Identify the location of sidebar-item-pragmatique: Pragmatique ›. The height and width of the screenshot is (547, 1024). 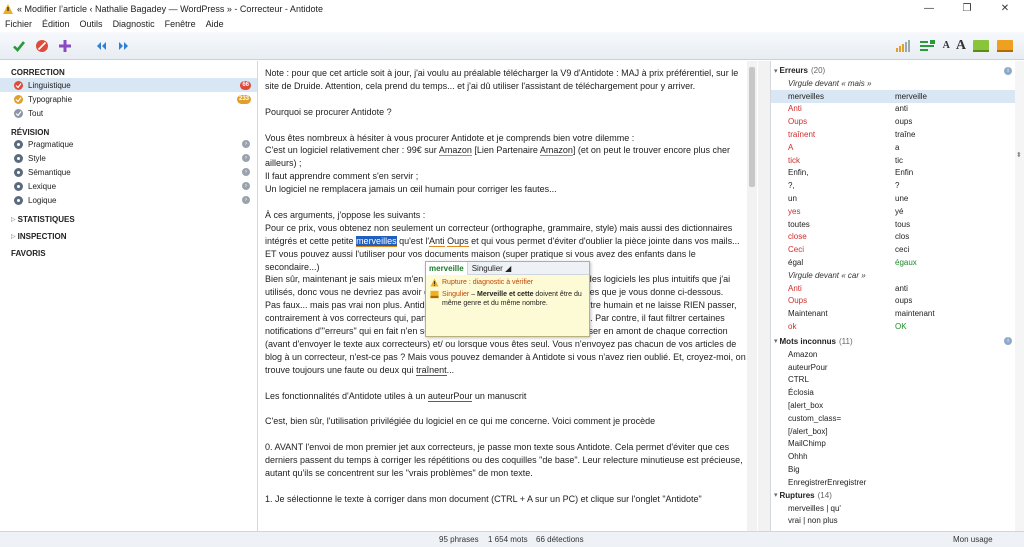
(128, 144).